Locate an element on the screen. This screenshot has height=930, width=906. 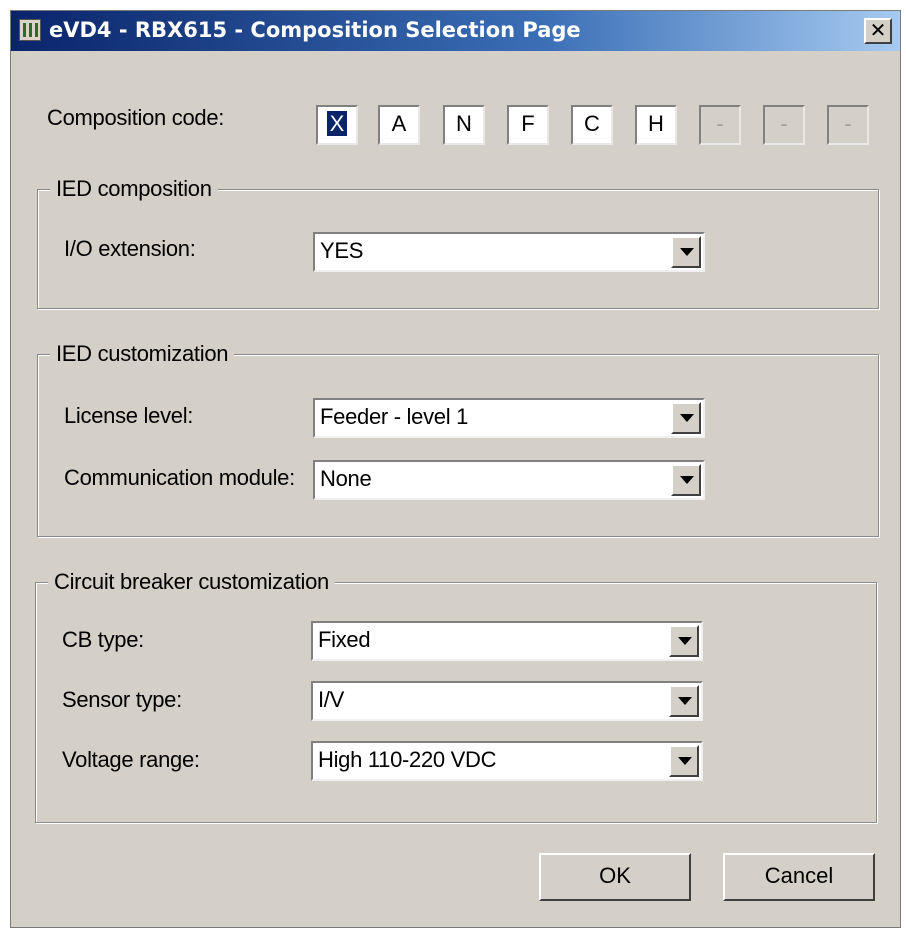
io-extension-dropdown: YES is located at coordinates (509, 252).